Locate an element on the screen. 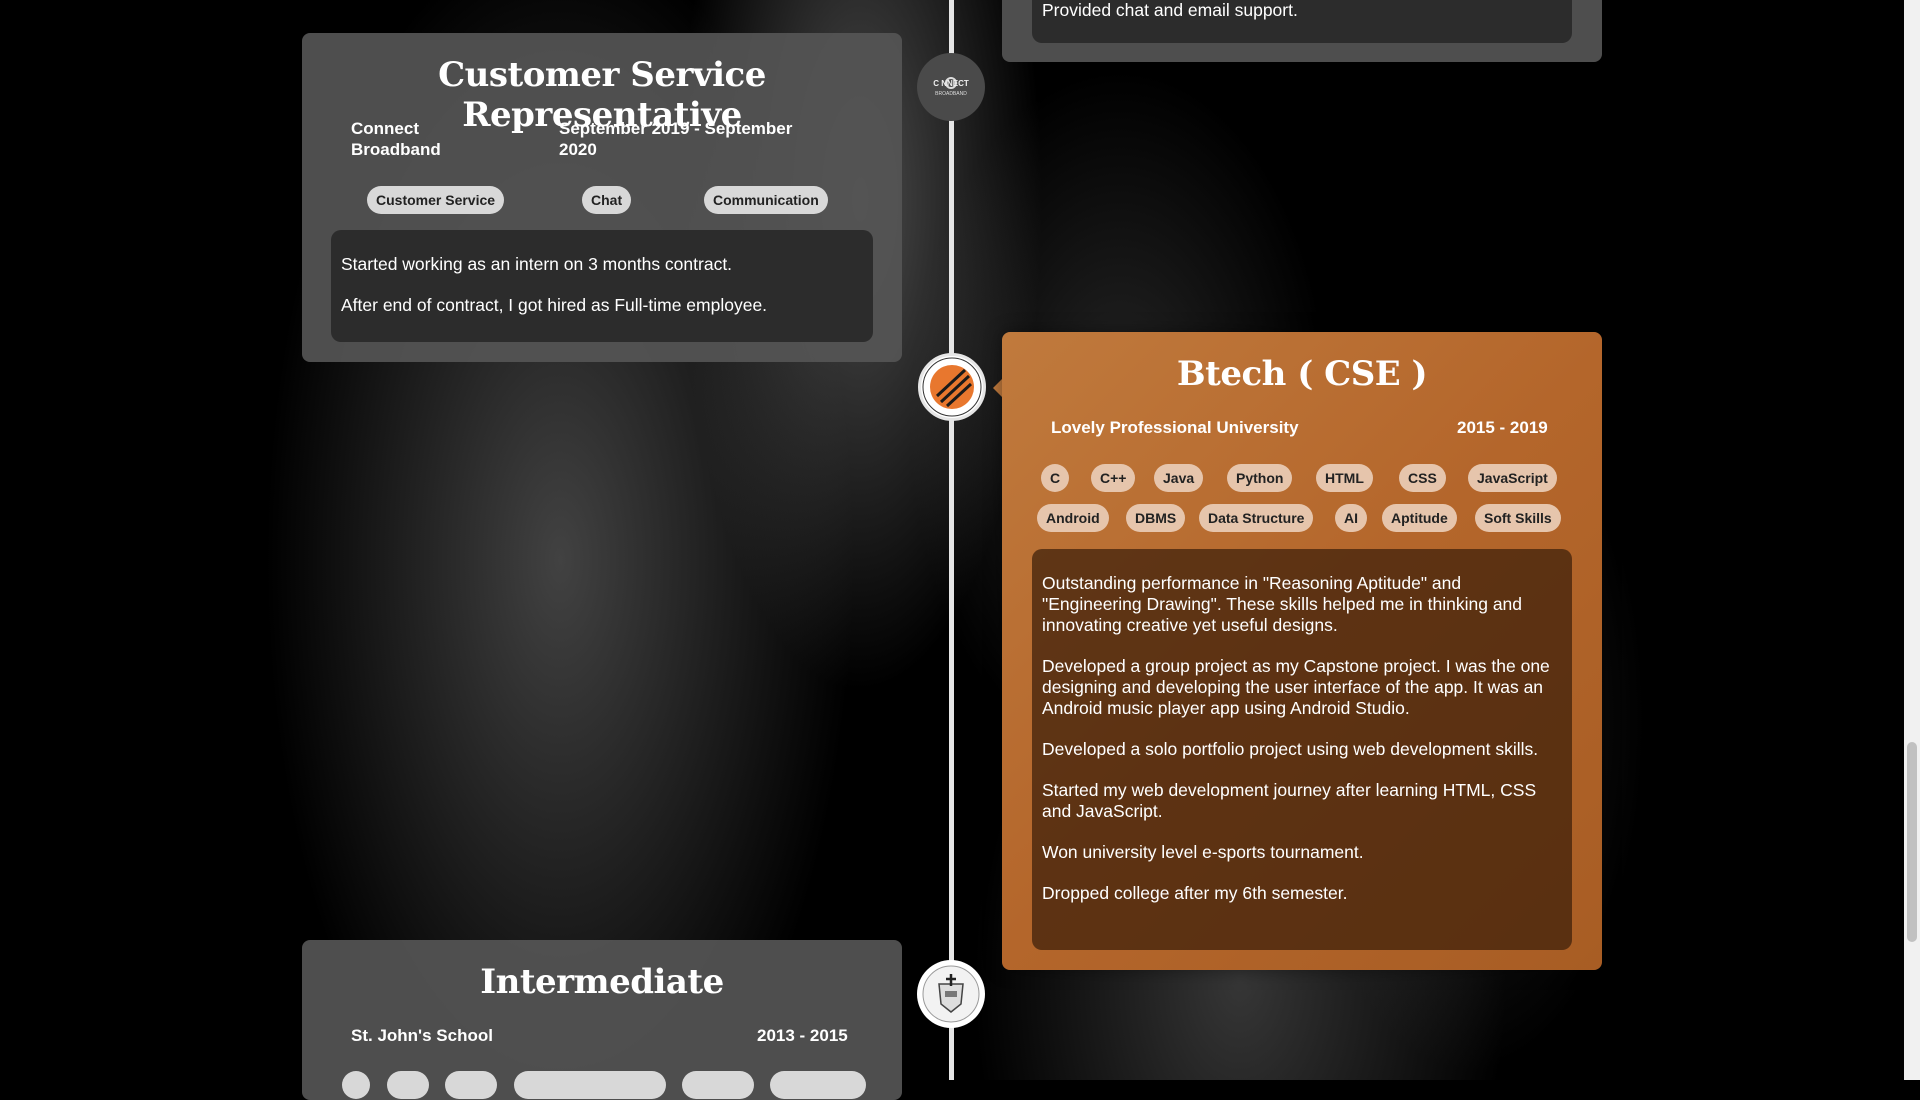 The height and width of the screenshot is (1100, 1920). scrollbar is located at coordinates (1912, 540).